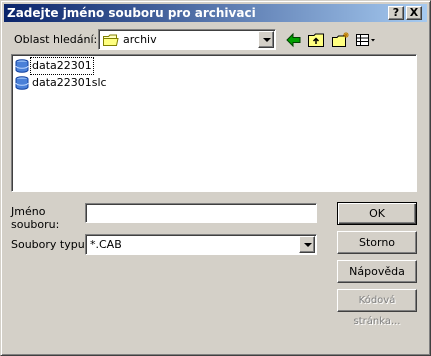 This screenshot has height=356, width=431. What do you see at coordinates (201, 244) in the screenshot?
I see `filetype-select: *.CAB` at bounding box center [201, 244].